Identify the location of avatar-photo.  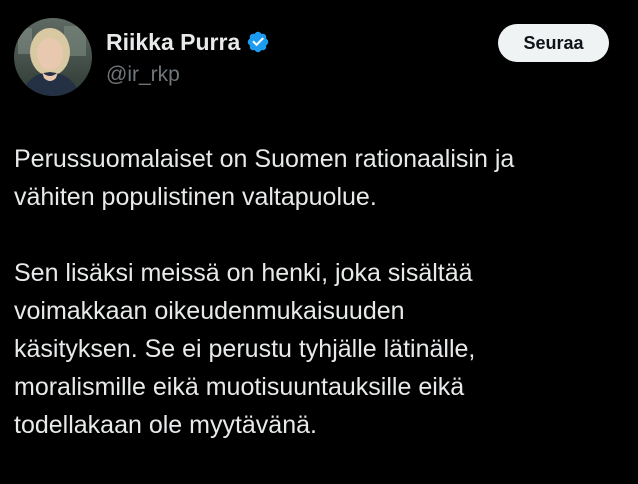
(53, 57).